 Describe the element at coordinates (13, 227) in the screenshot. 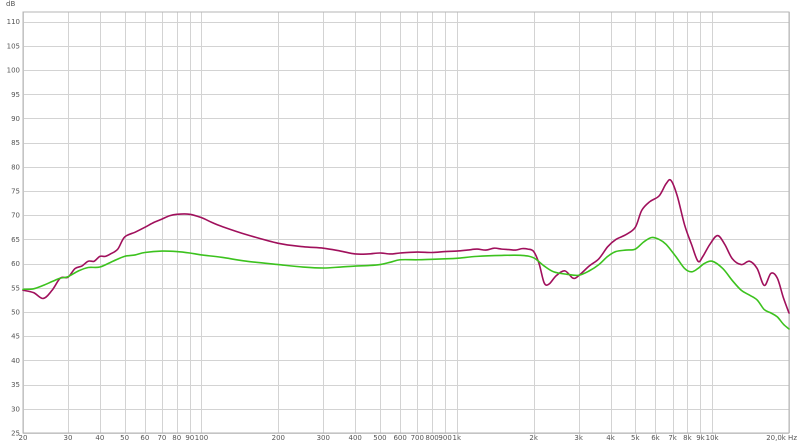

I see `y-axis-tick-labels: 253035404550556065707580859095100105110` at that location.